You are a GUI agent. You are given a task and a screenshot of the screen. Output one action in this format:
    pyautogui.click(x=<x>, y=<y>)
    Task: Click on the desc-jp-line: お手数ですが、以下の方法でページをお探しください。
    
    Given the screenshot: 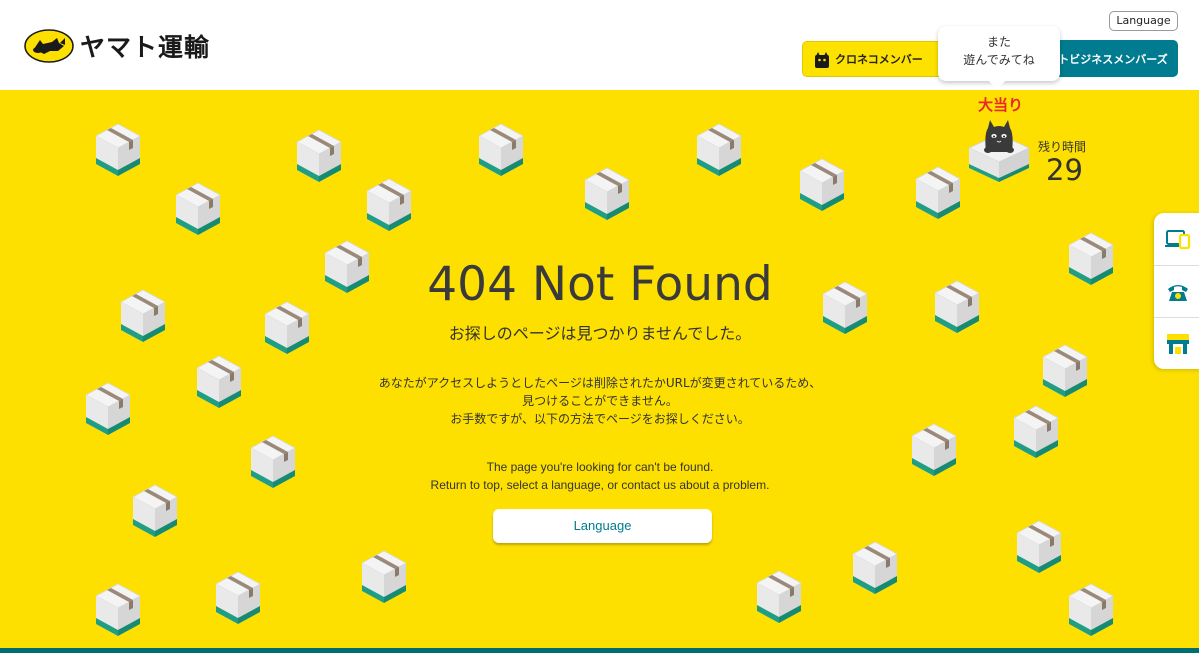 What is the action you would take?
    pyautogui.click(x=600, y=419)
    